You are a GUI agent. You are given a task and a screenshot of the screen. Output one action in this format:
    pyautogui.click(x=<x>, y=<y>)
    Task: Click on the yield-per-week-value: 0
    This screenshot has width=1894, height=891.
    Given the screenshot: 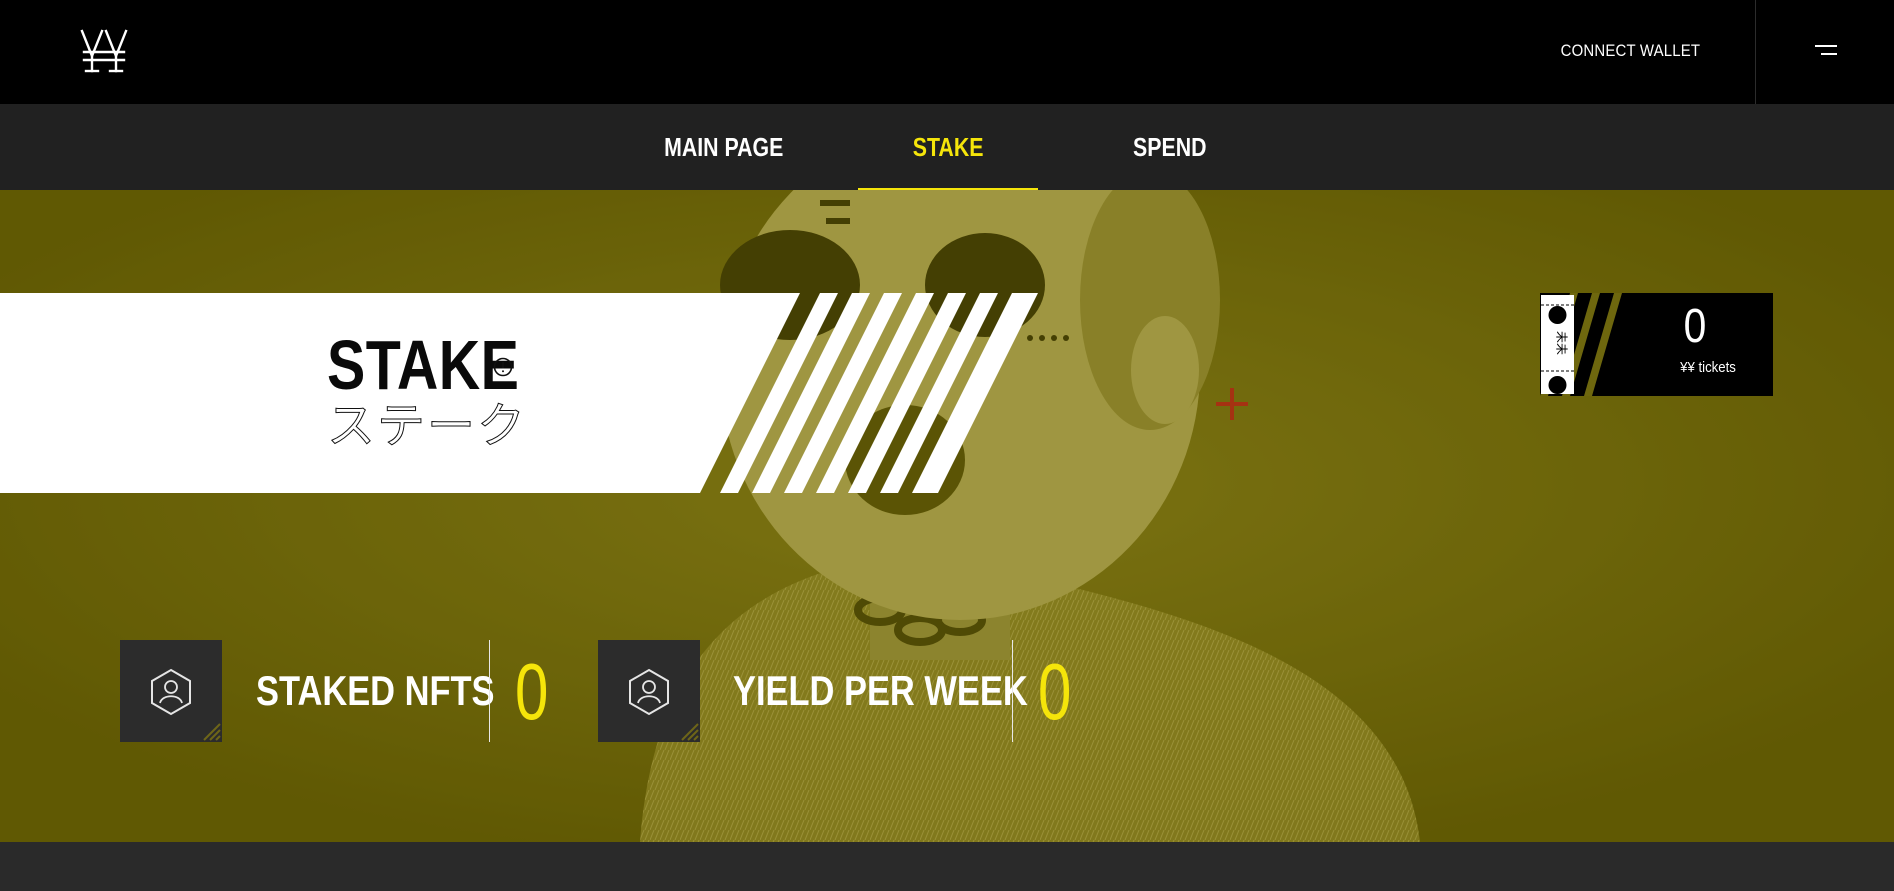 What is the action you would take?
    pyautogui.click(x=1055, y=691)
    